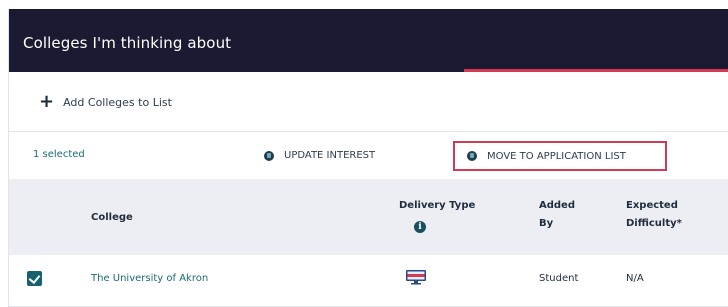  Describe the element at coordinates (420, 227) in the screenshot. I see `info-icon: i` at that location.